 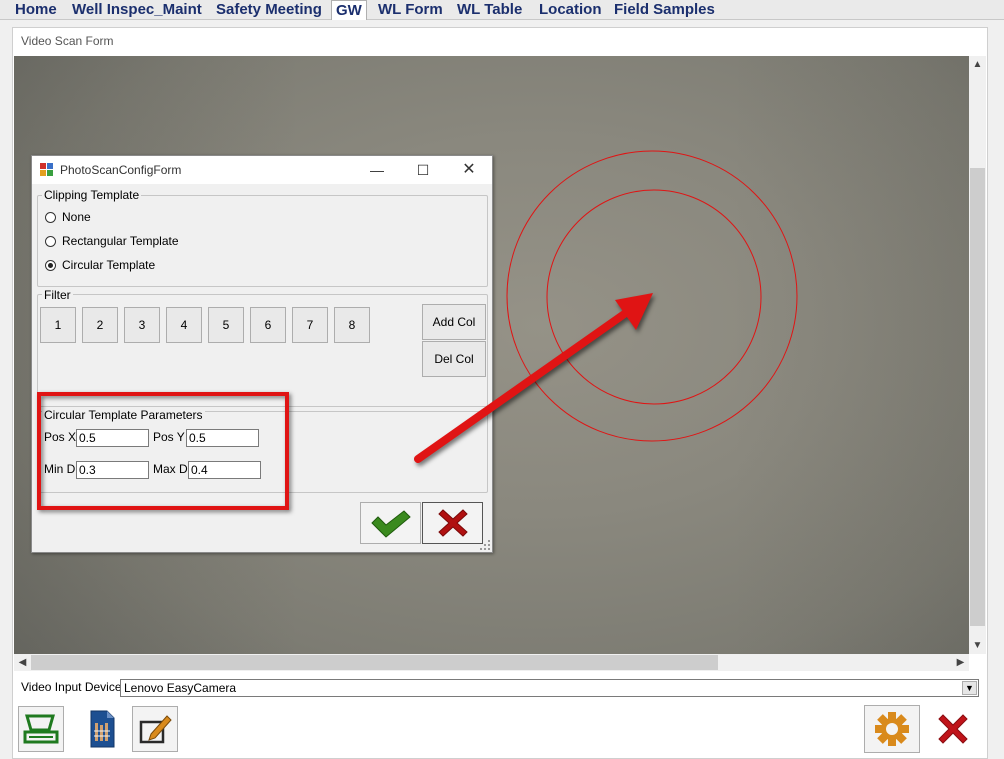 I want to click on radio-circular-template: Circular Template, so click(x=100, y=265).